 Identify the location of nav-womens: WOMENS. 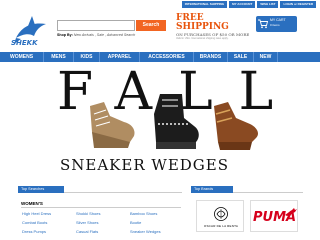
(22, 57).